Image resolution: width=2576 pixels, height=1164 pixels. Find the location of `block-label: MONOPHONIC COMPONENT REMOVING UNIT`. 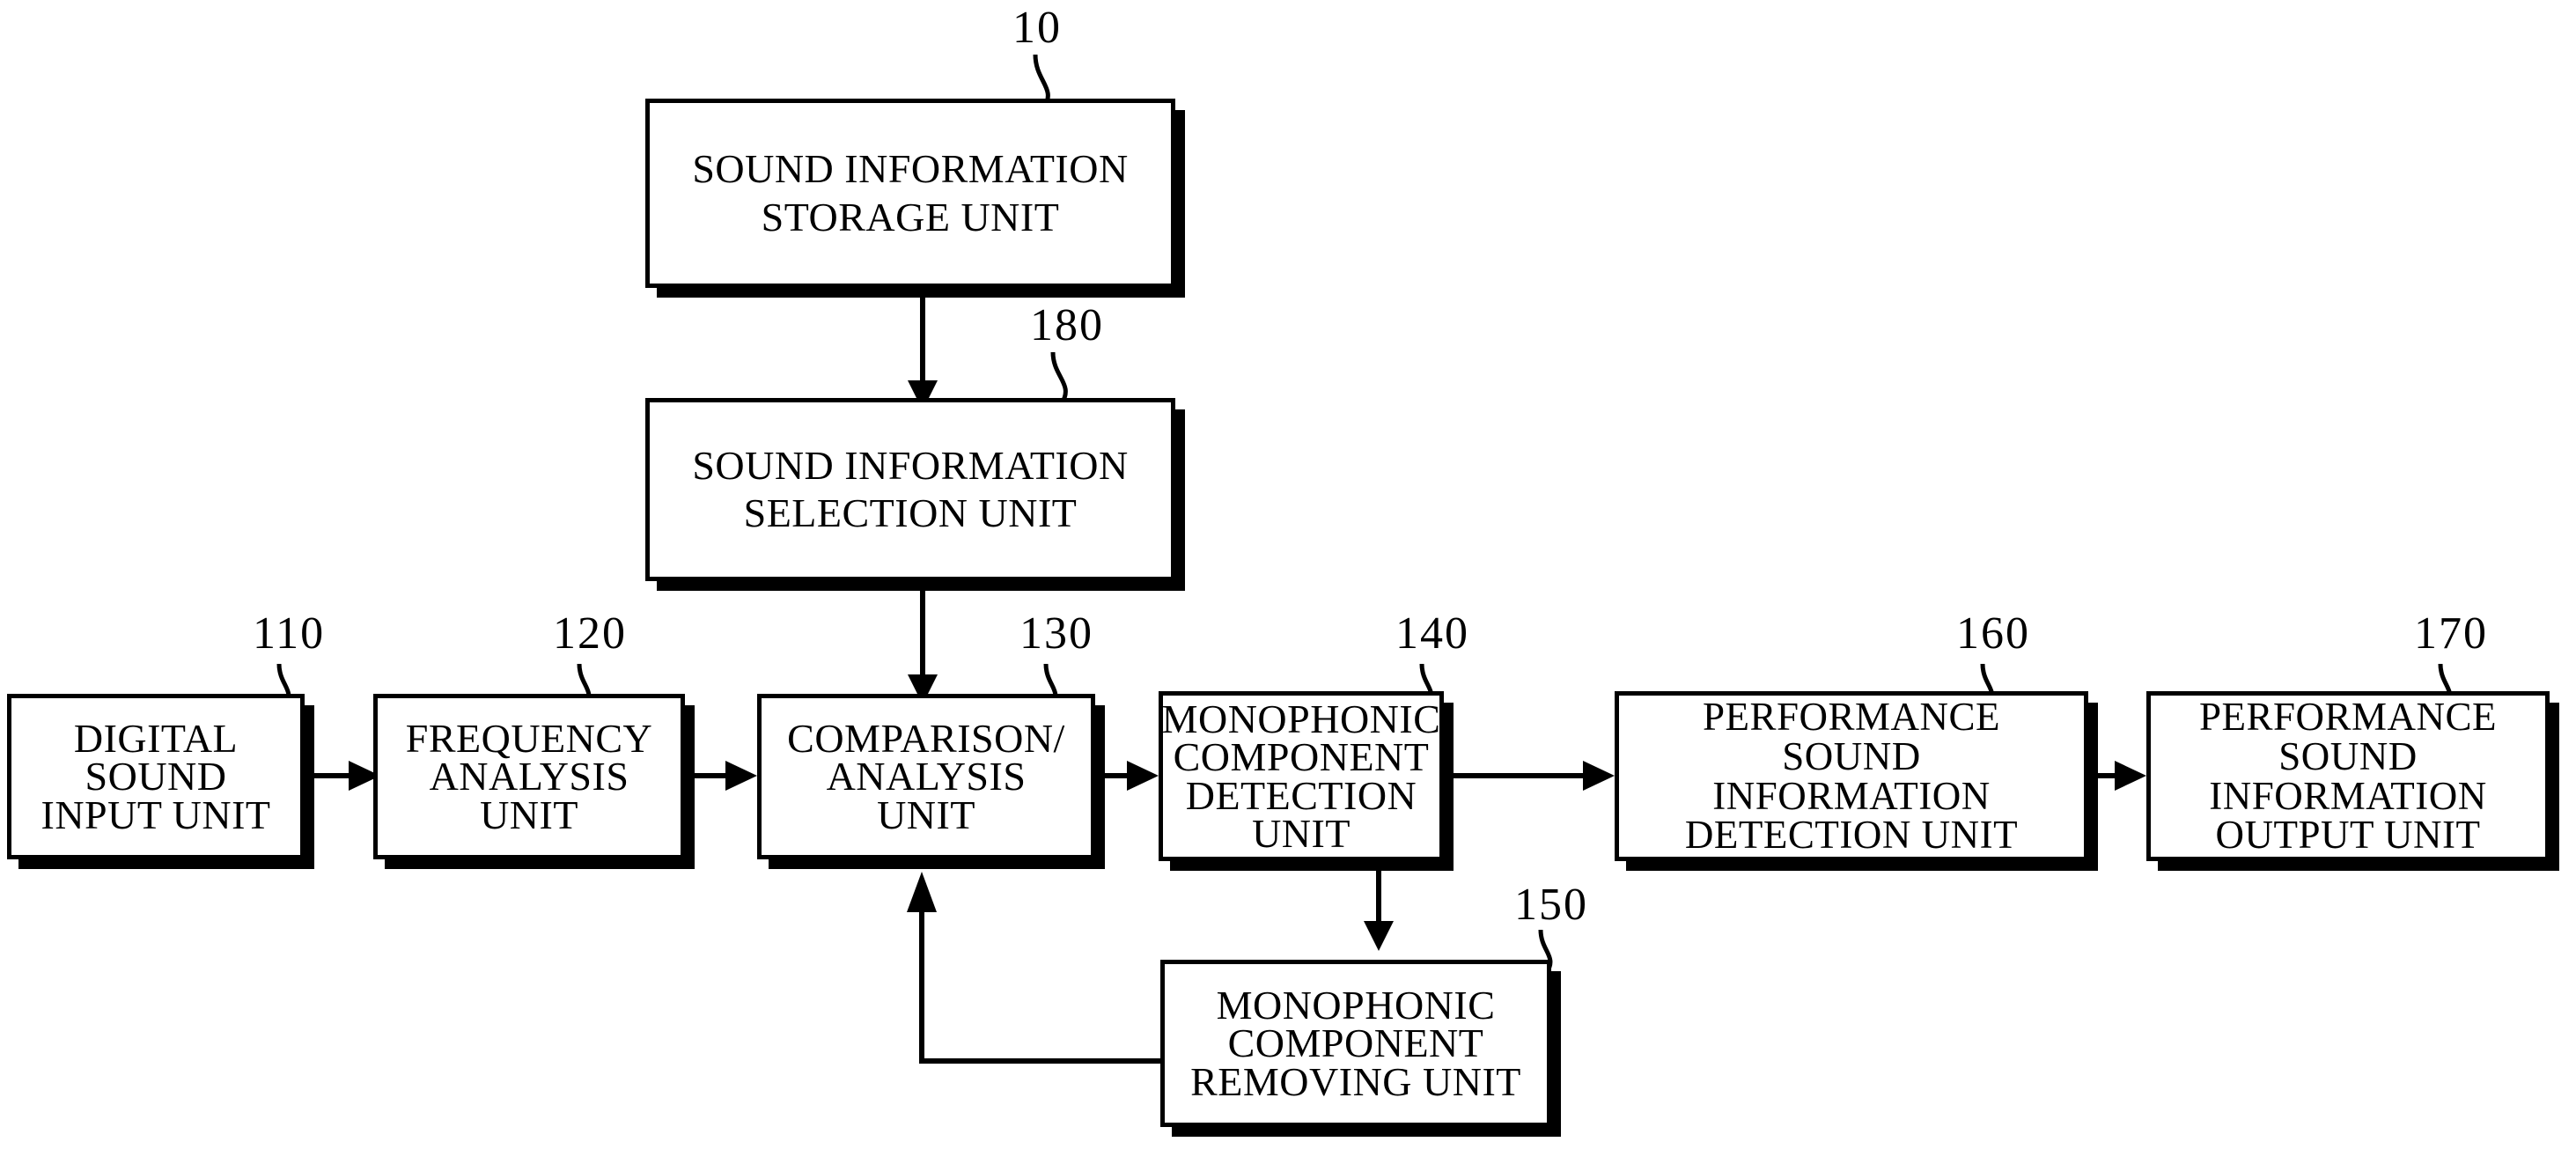

block-label: MONOPHONIC COMPONENT REMOVING UNIT is located at coordinates (1356, 1043).